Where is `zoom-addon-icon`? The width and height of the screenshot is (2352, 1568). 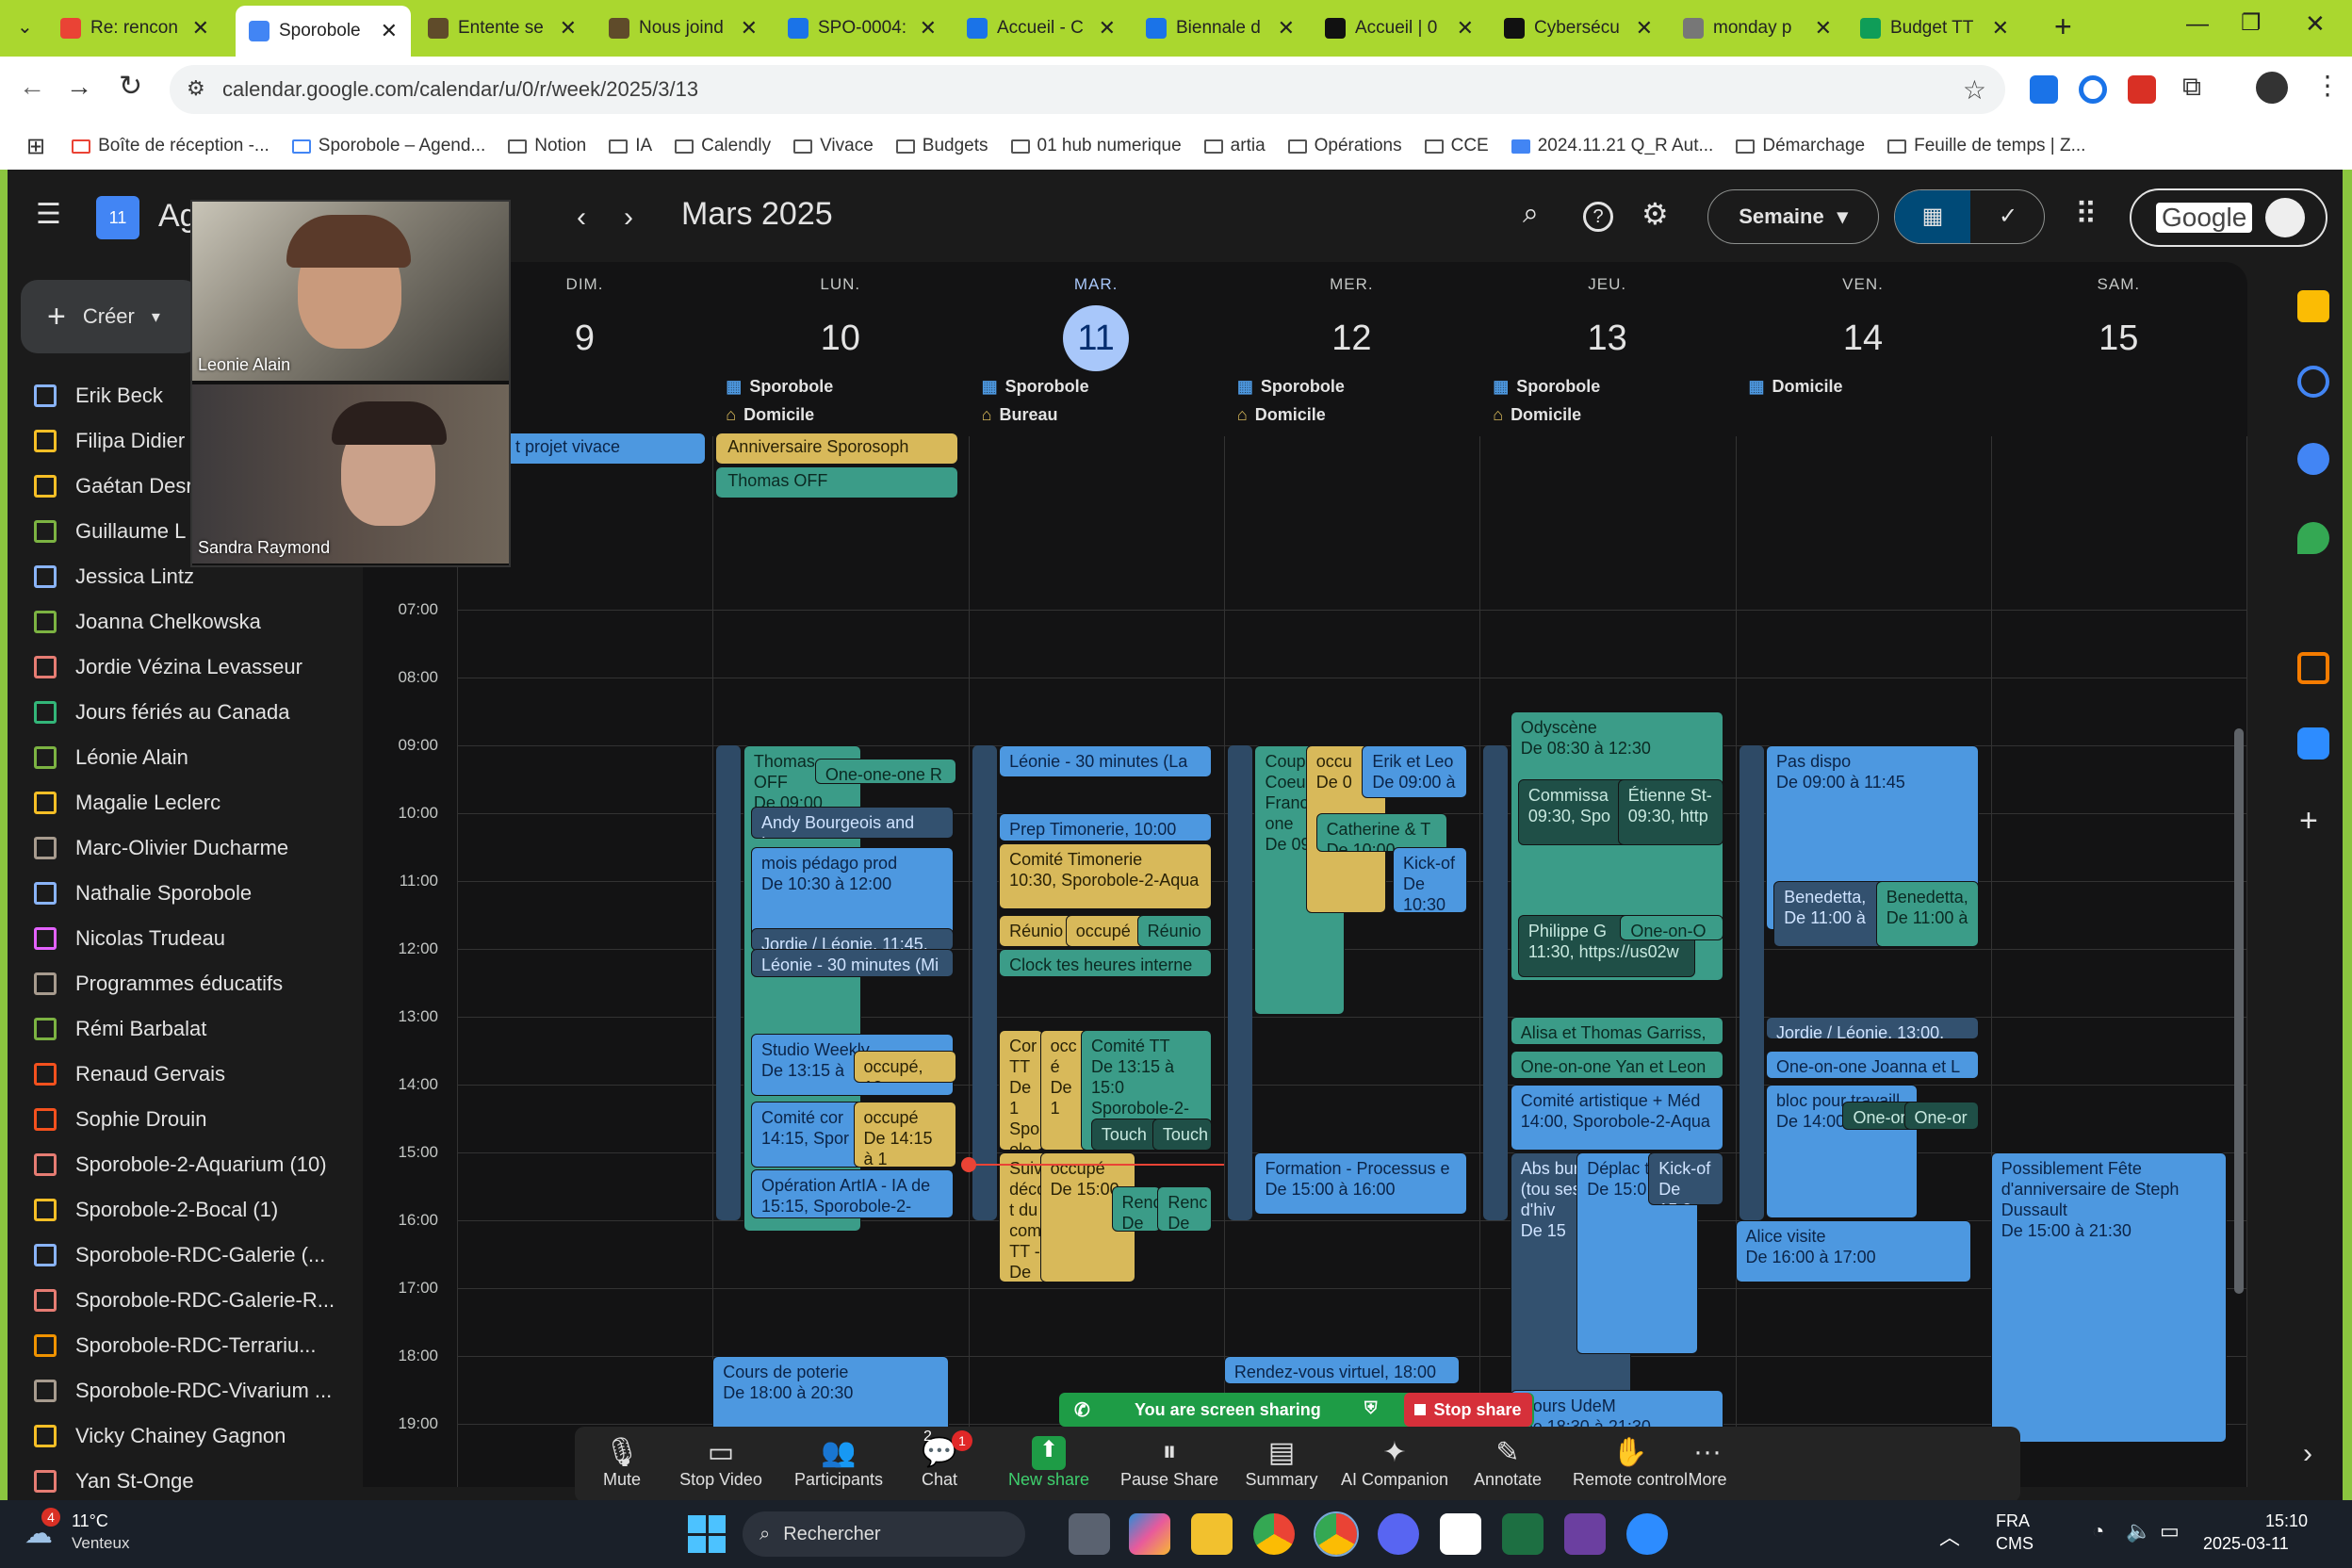 zoom-addon-icon is located at coordinates (2313, 743).